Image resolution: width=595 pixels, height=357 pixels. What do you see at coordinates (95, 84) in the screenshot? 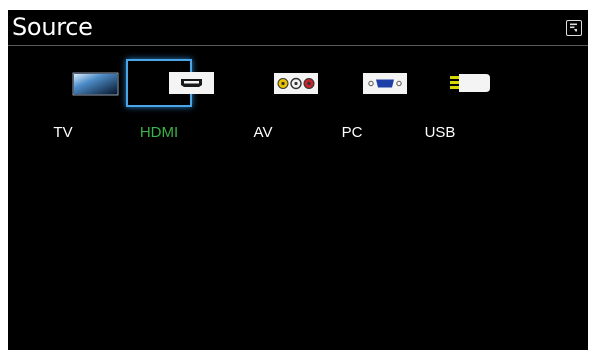
I see `tv-icon` at bounding box center [95, 84].